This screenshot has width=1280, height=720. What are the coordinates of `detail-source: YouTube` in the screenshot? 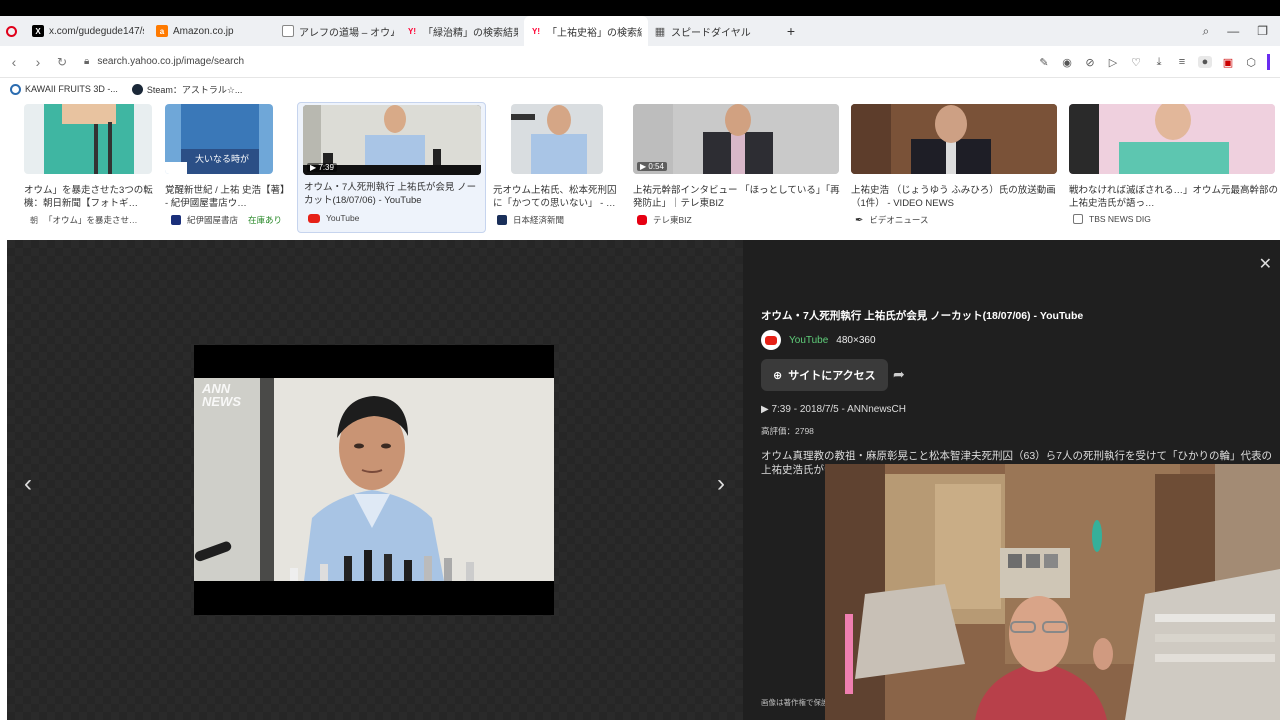 It's located at (808, 340).